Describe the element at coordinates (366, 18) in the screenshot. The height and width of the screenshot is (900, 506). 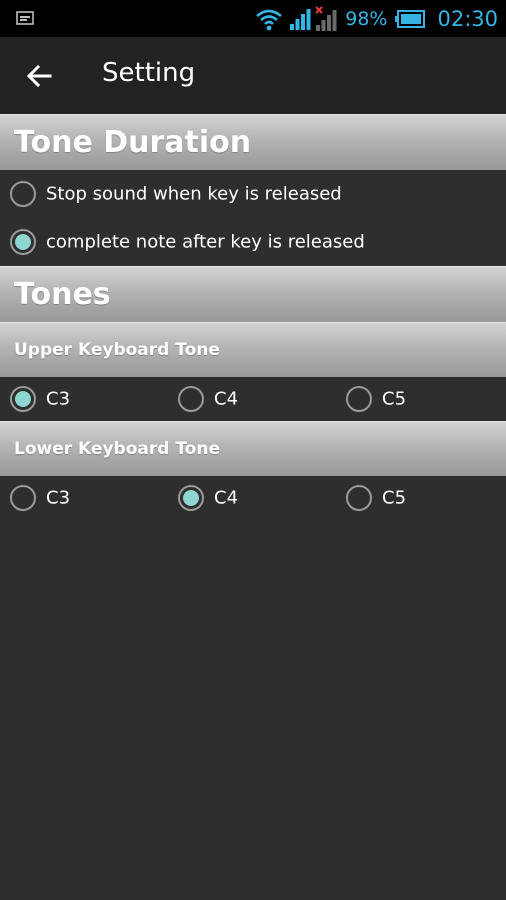
I see `battery-percent: 98%` at that location.